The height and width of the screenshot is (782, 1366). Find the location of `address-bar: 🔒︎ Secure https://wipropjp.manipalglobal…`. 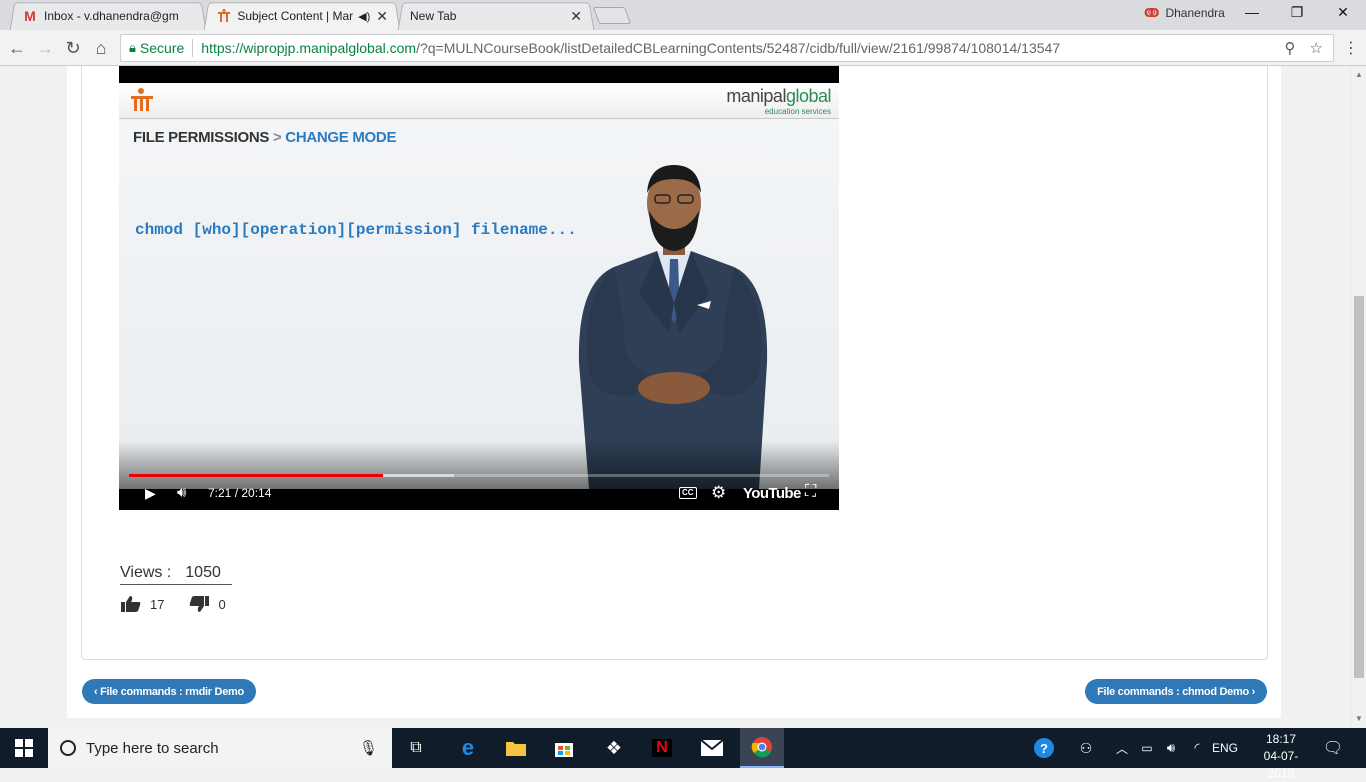

address-bar: 🔒︎ Secure https://wipropjp.manipalglobal… is located at coordinates (727, 48).